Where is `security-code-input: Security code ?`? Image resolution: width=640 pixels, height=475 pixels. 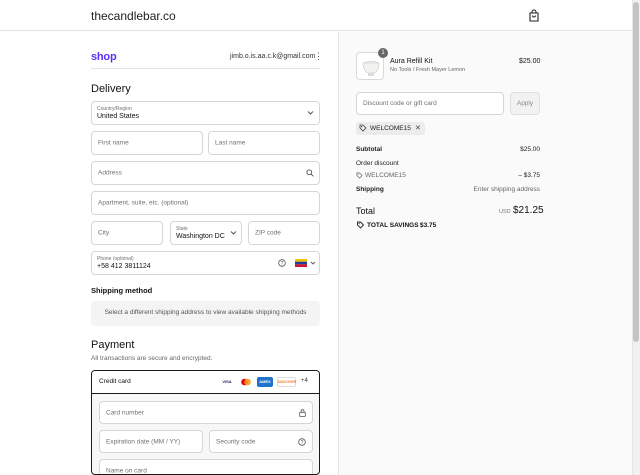 security-code-input: Security code ? is located at coordinates (261, 441).